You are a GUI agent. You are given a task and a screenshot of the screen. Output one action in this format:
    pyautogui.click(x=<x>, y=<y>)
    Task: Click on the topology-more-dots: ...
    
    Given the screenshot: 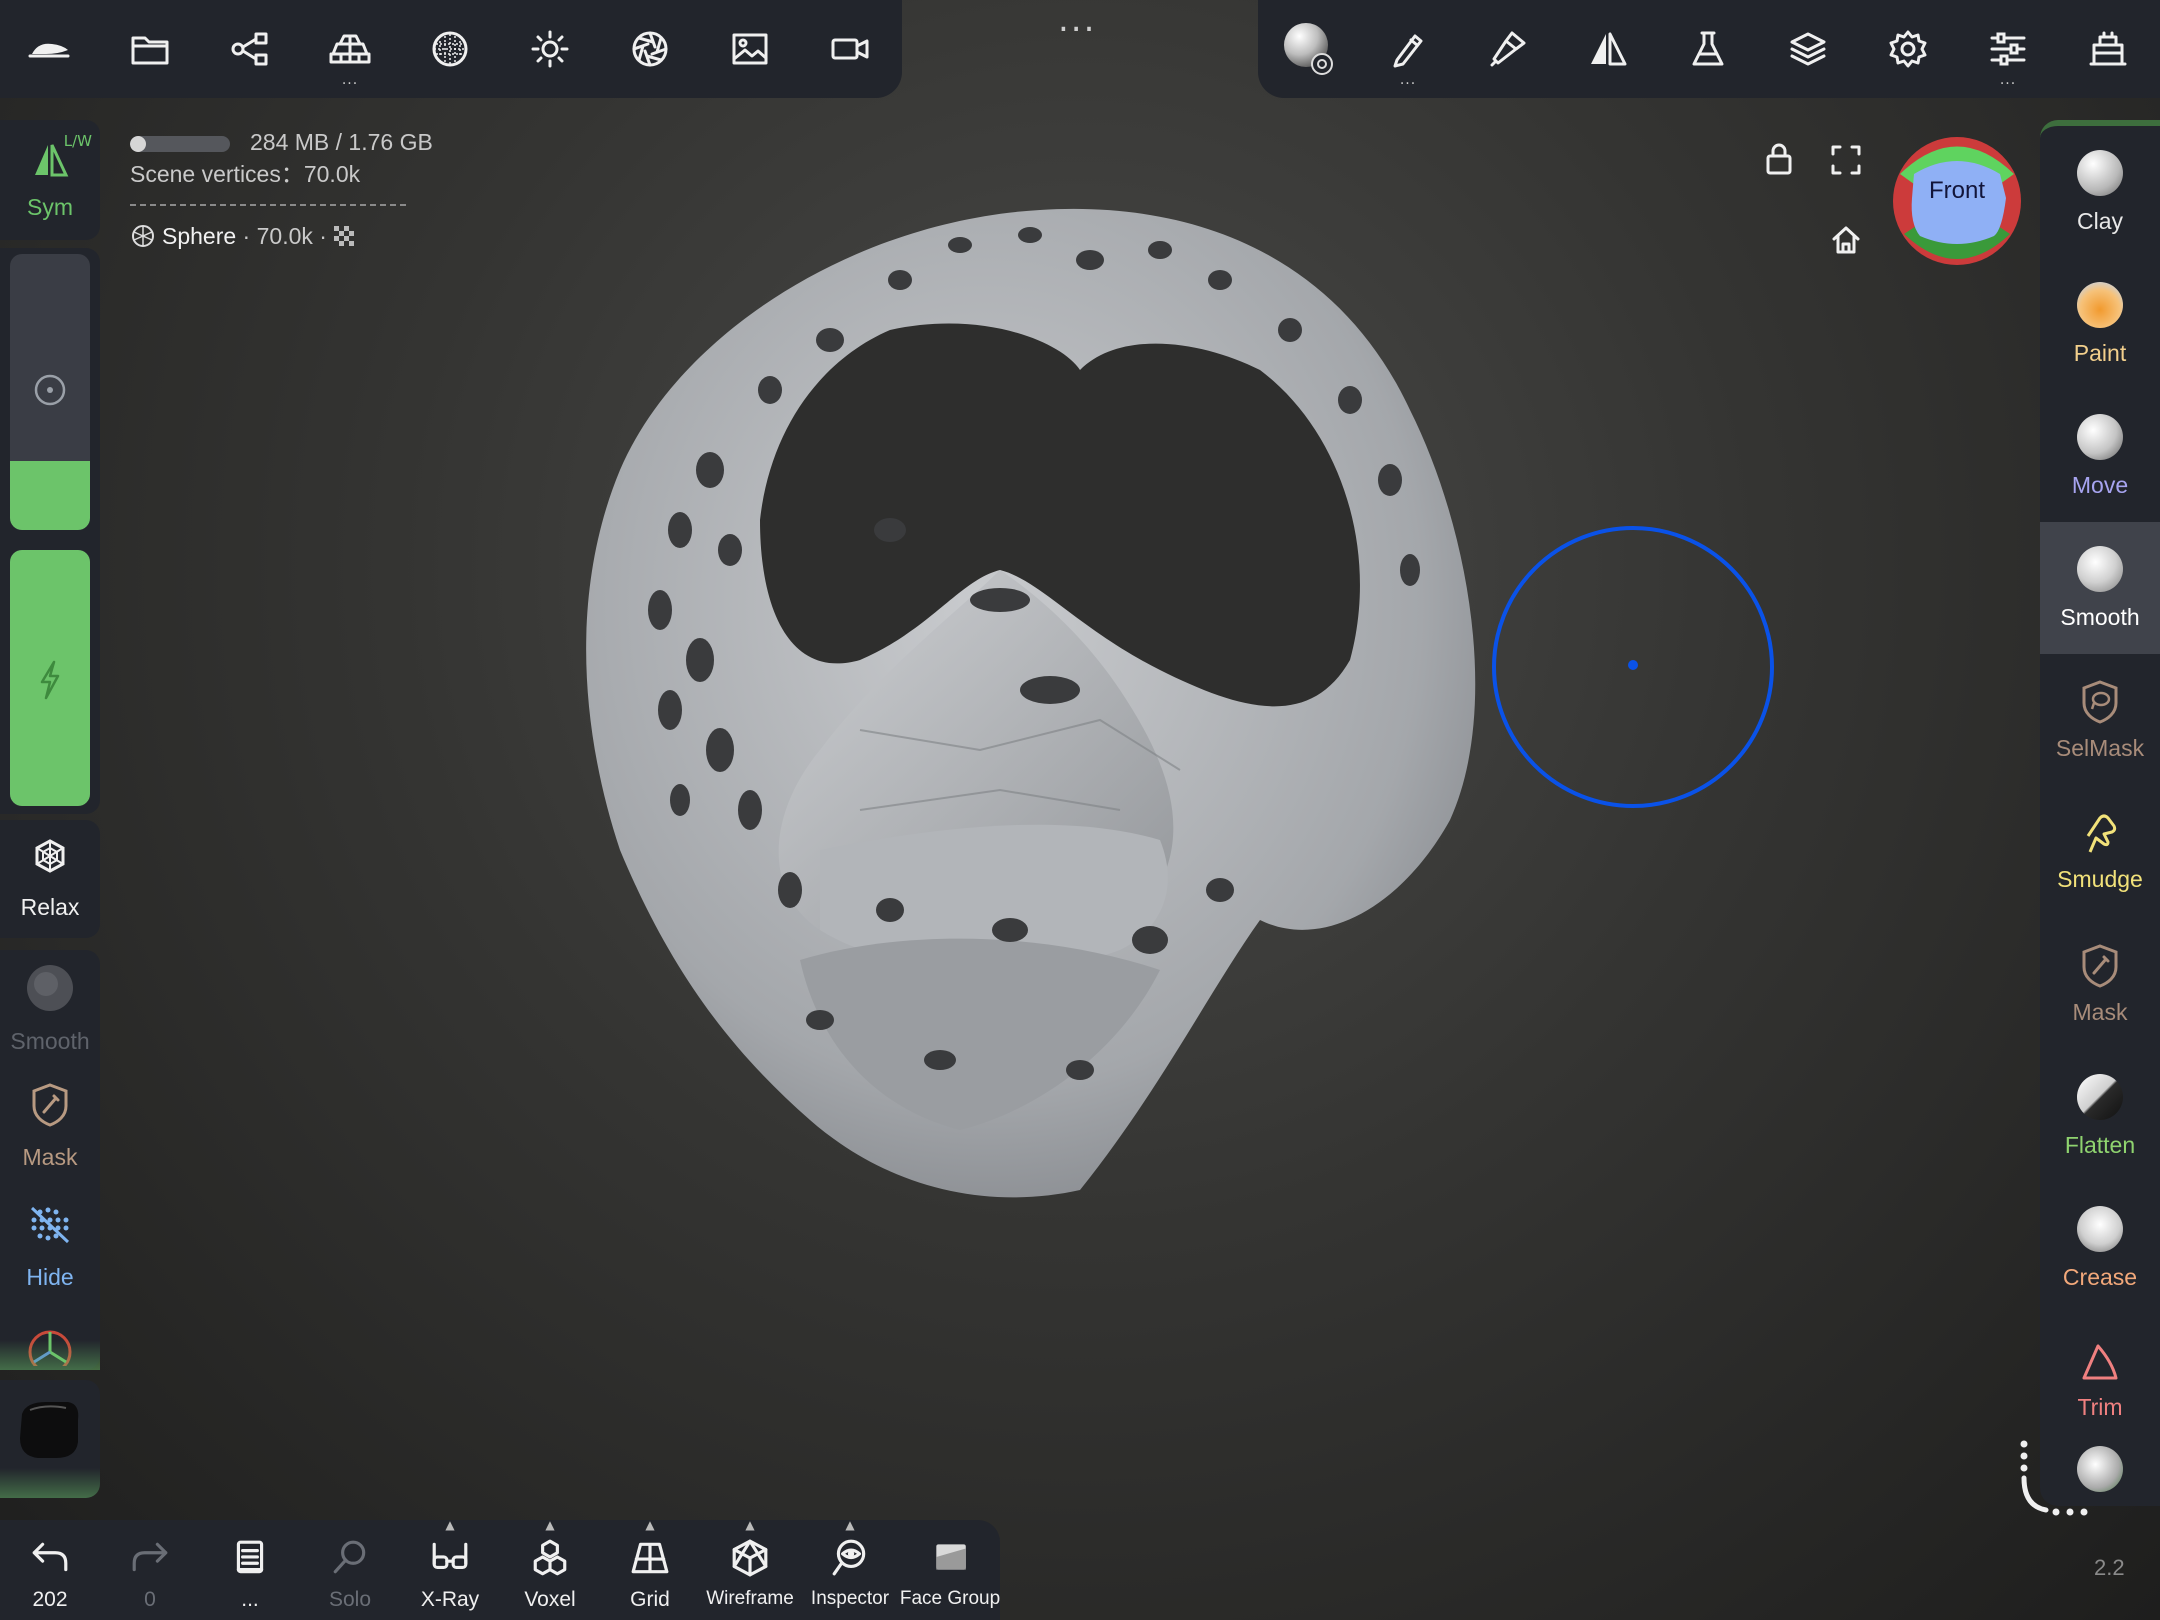 What is the action you would take?
    pyautogui.click(x=350, y=80)
    